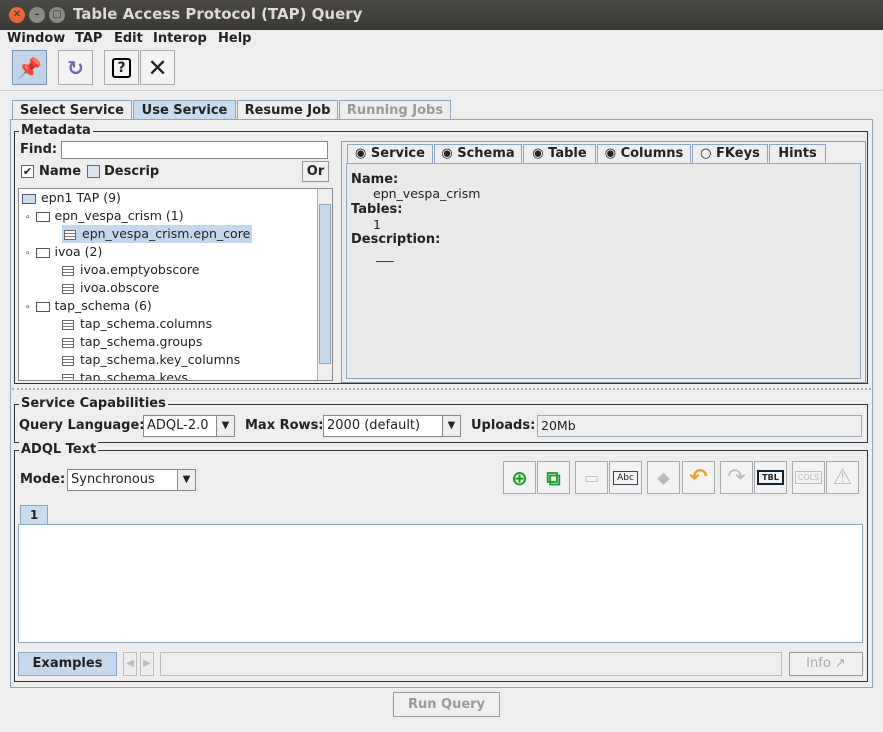 The image size is (883, 732). What do you see at coordinates (287, 110) in the screenshot?
I see `tab-resume-job: Resume Job` at bounding box center [287, 110].